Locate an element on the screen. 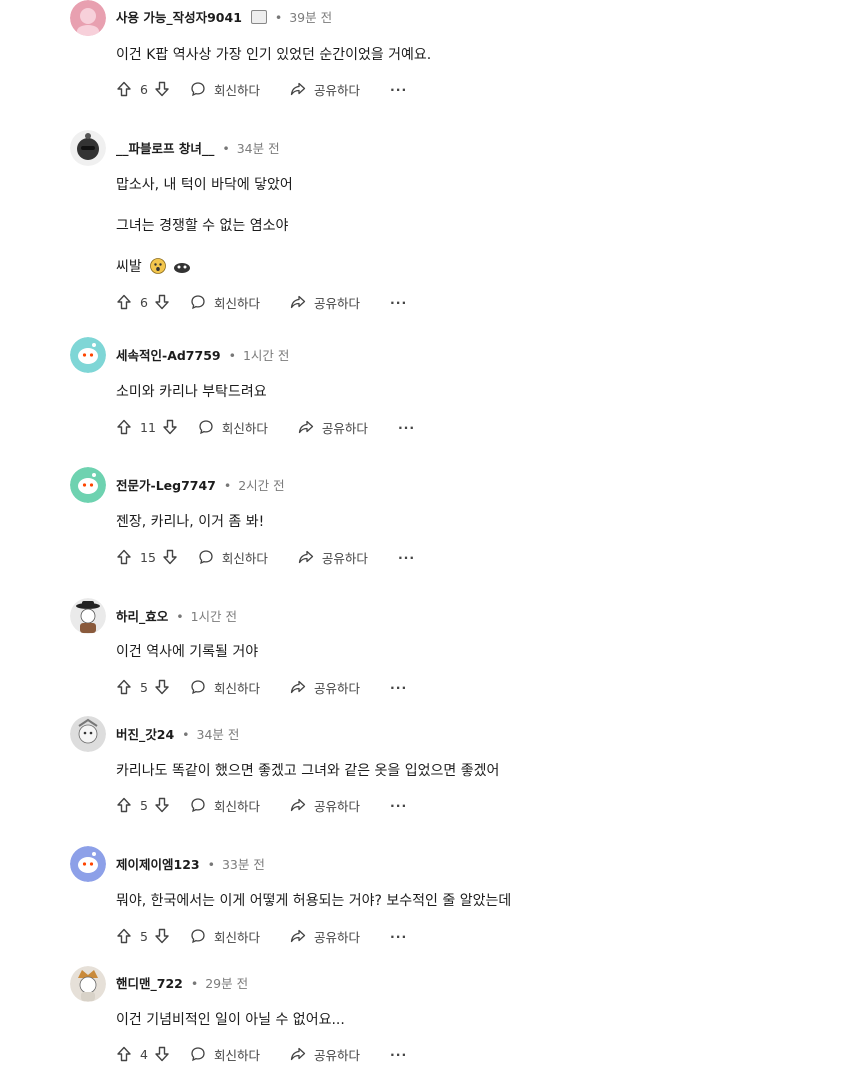 This screenshot has height=1079, width=850. author-name: 버진_갓24 is located at coordinates (145, 734).